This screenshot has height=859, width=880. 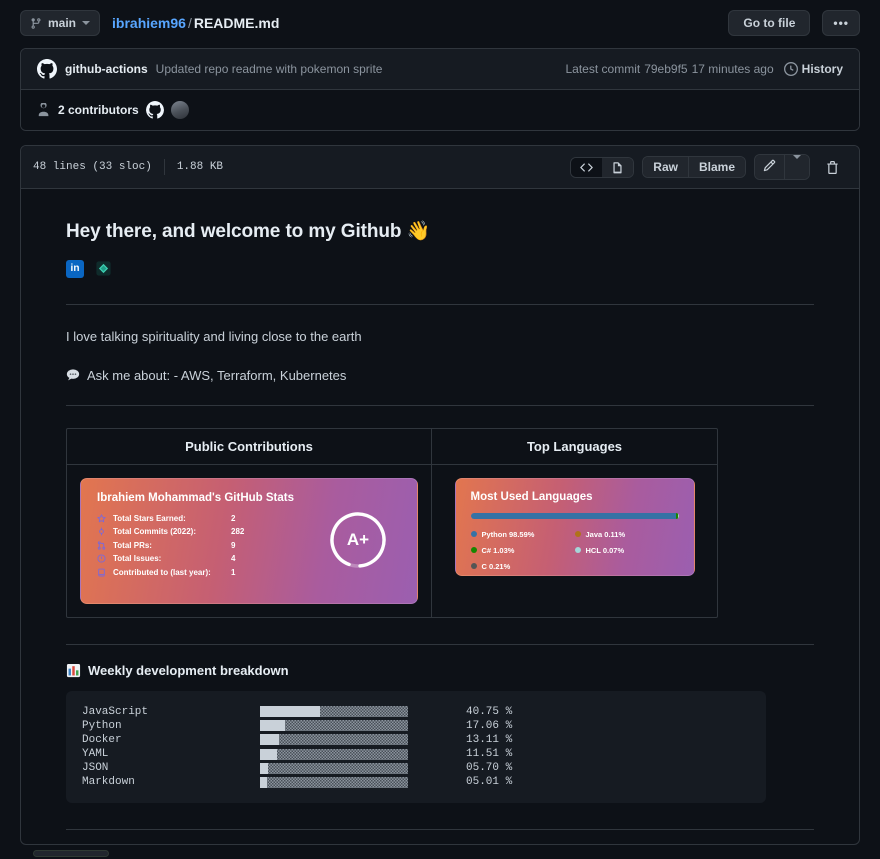 I want to click on contributor-avatar-github-actions, so click(x=154, y=110).